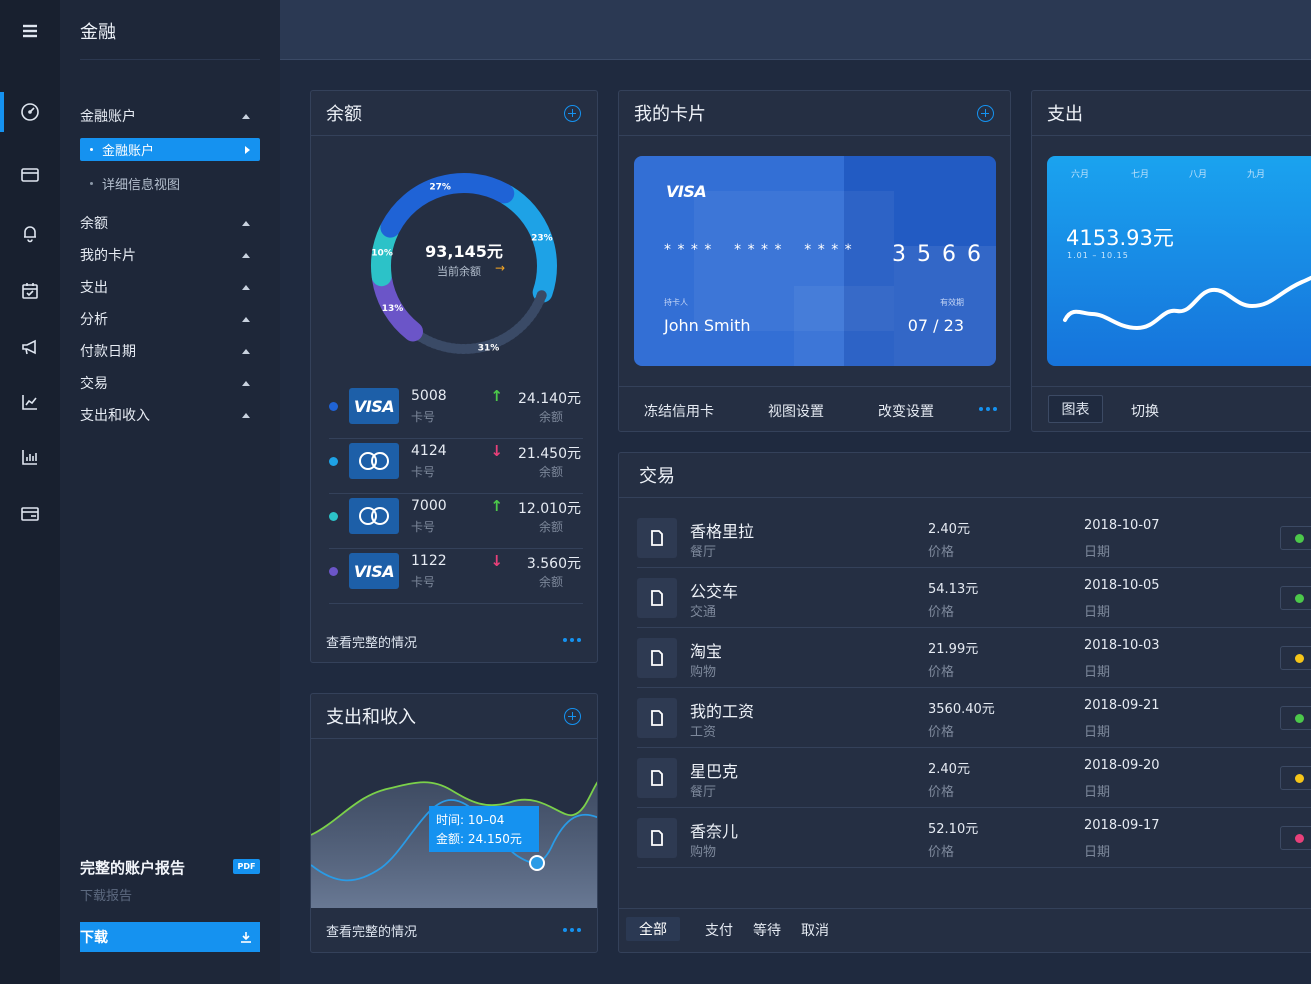 The image size is (1311, 984). I want to click on wallet-icon, so click(30, 175).